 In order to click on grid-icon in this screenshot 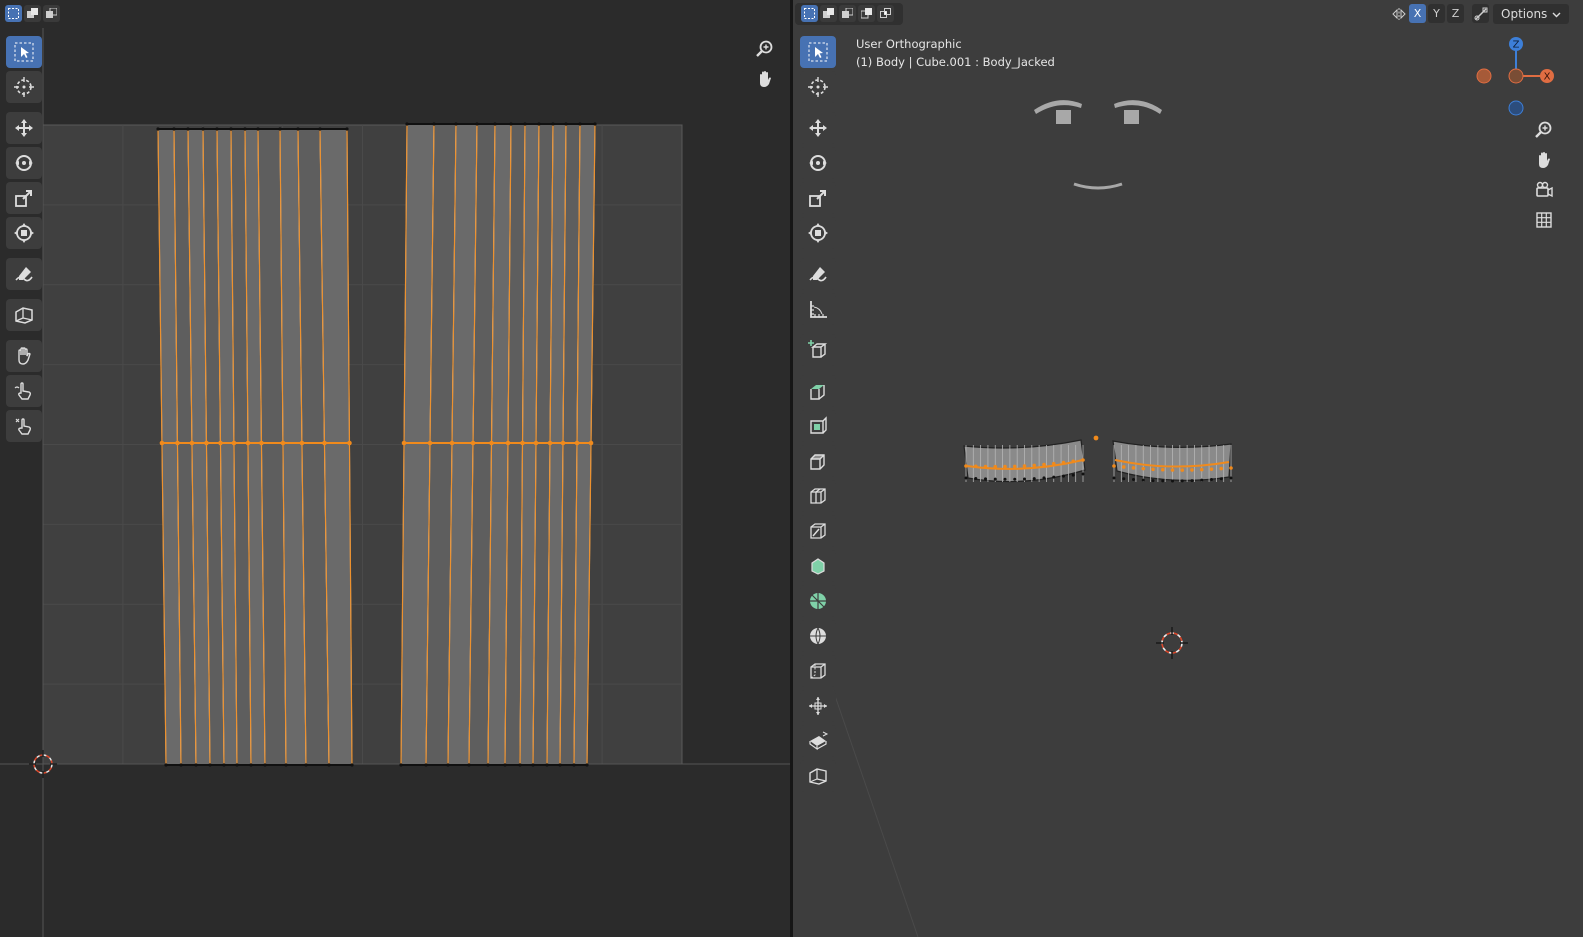, I will do `click(1544, 220)`.